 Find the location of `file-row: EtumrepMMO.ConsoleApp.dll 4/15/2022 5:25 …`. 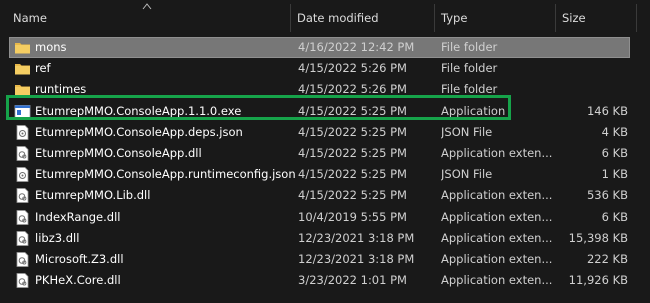

file-row: EtumrepMMO.ConsoleApp.dll 4/15/2022 5:25 … is located at coordinates (319, 153).